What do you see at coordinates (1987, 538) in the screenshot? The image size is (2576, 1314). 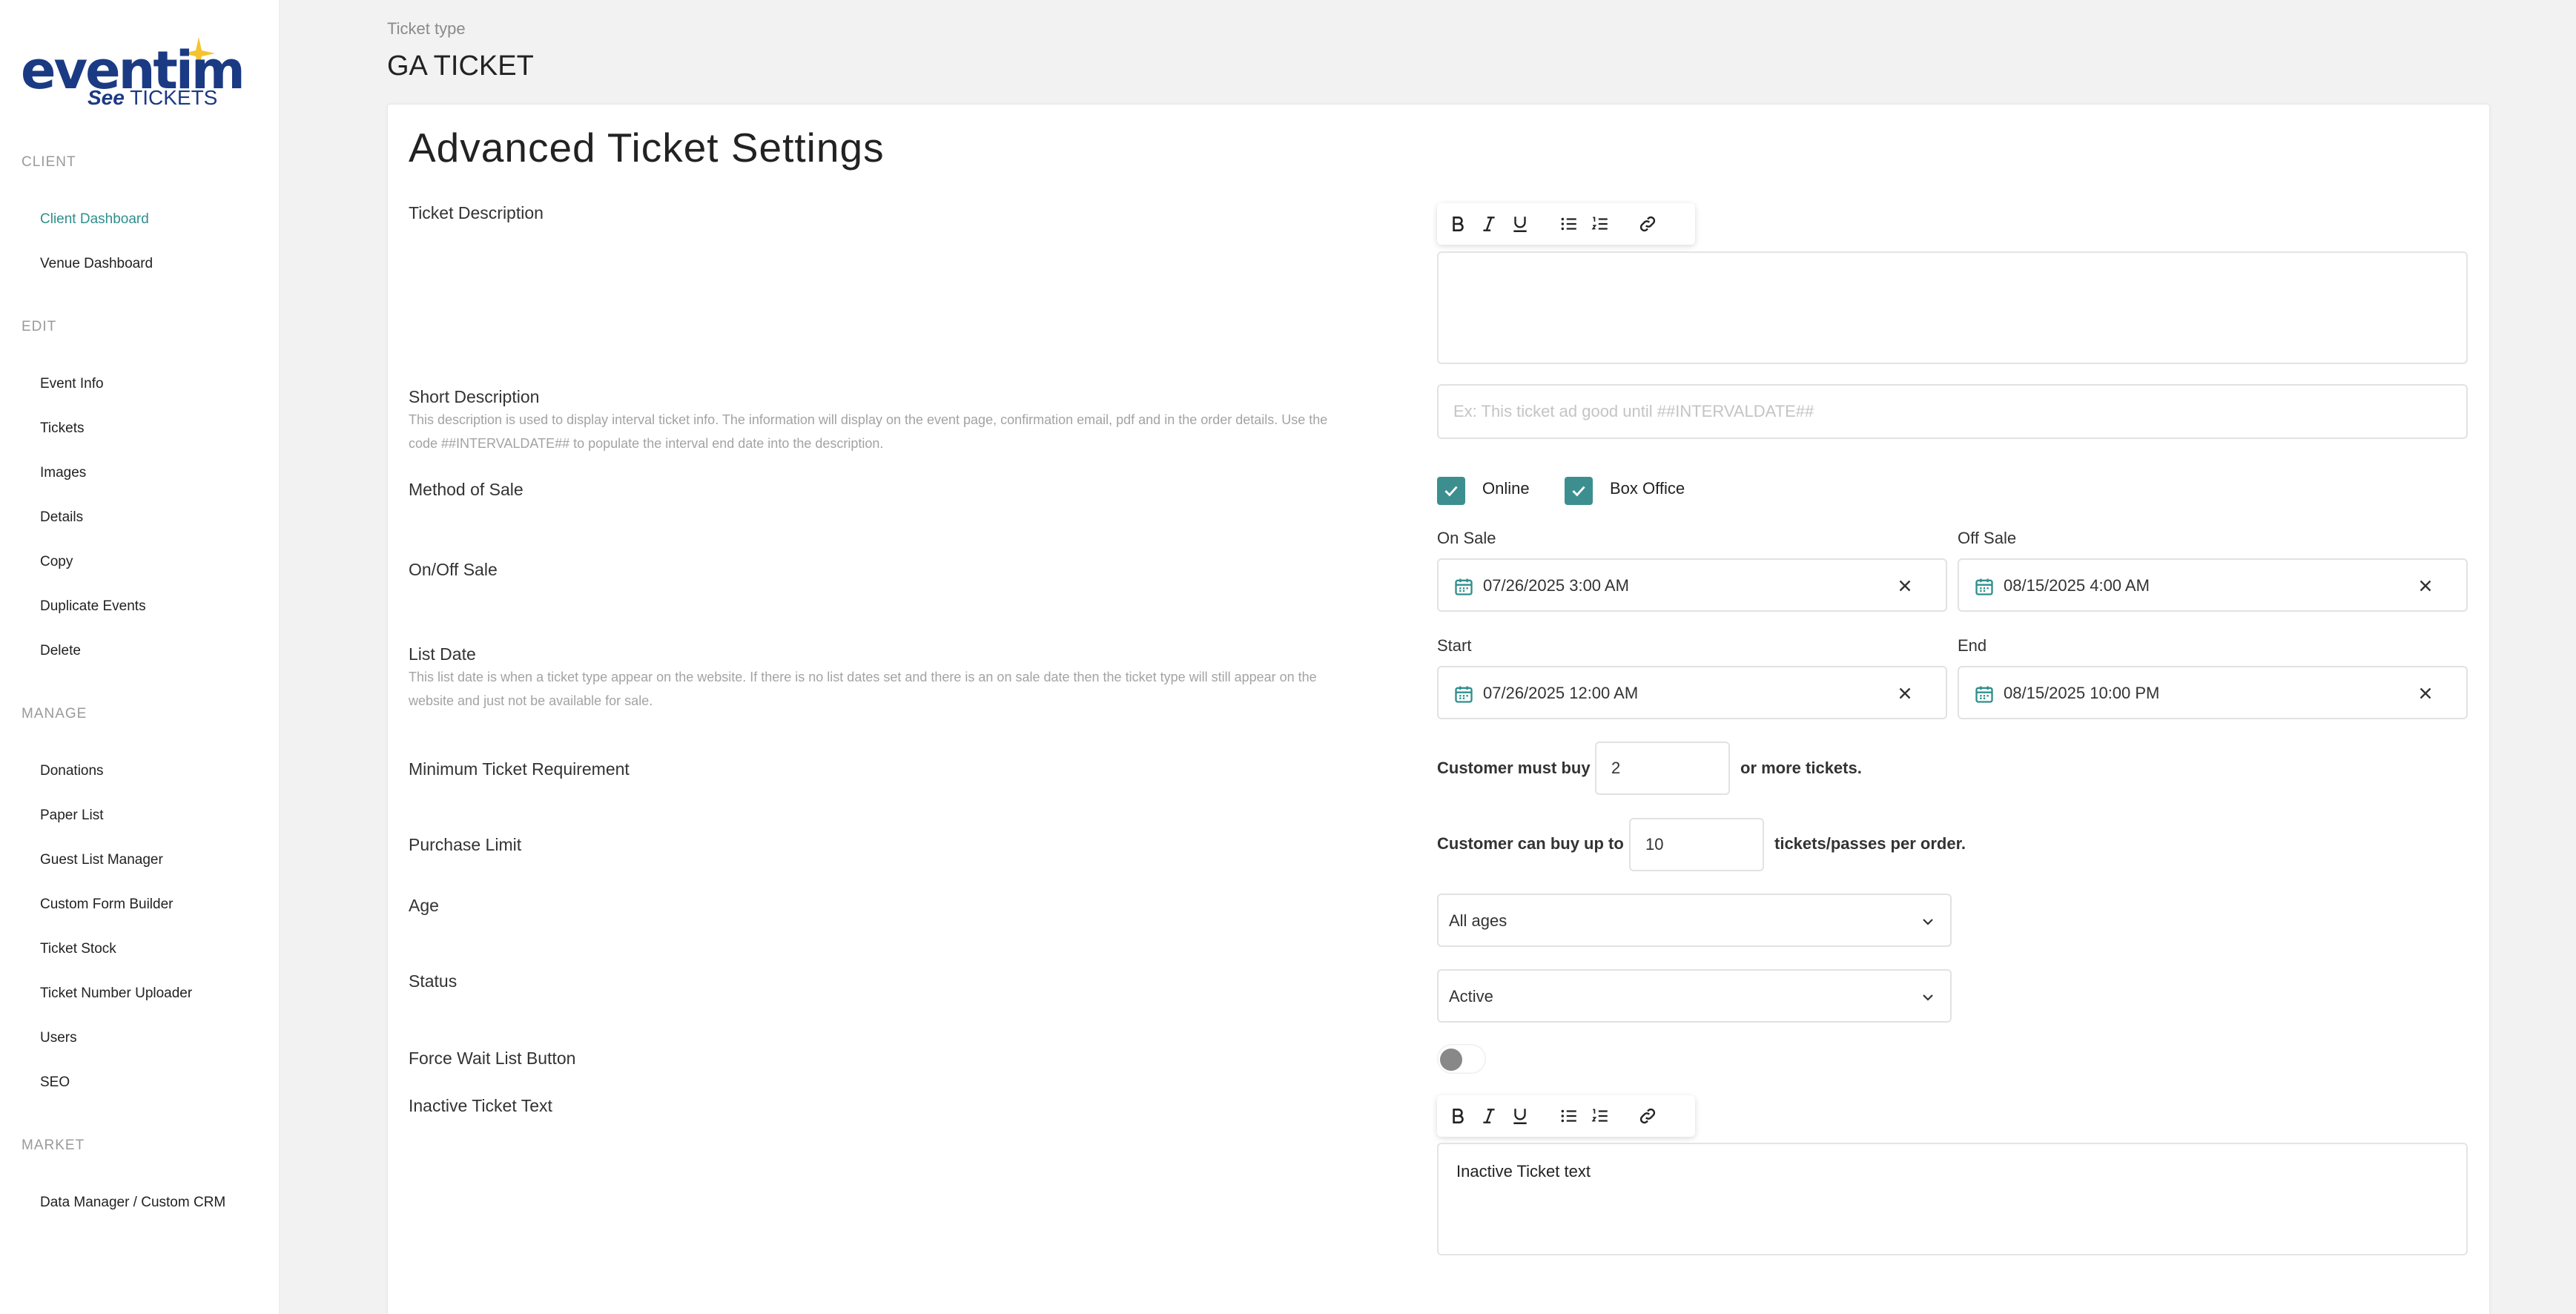 I see `off-sale-label: Off Sale` at bounding box center [1987, 538].